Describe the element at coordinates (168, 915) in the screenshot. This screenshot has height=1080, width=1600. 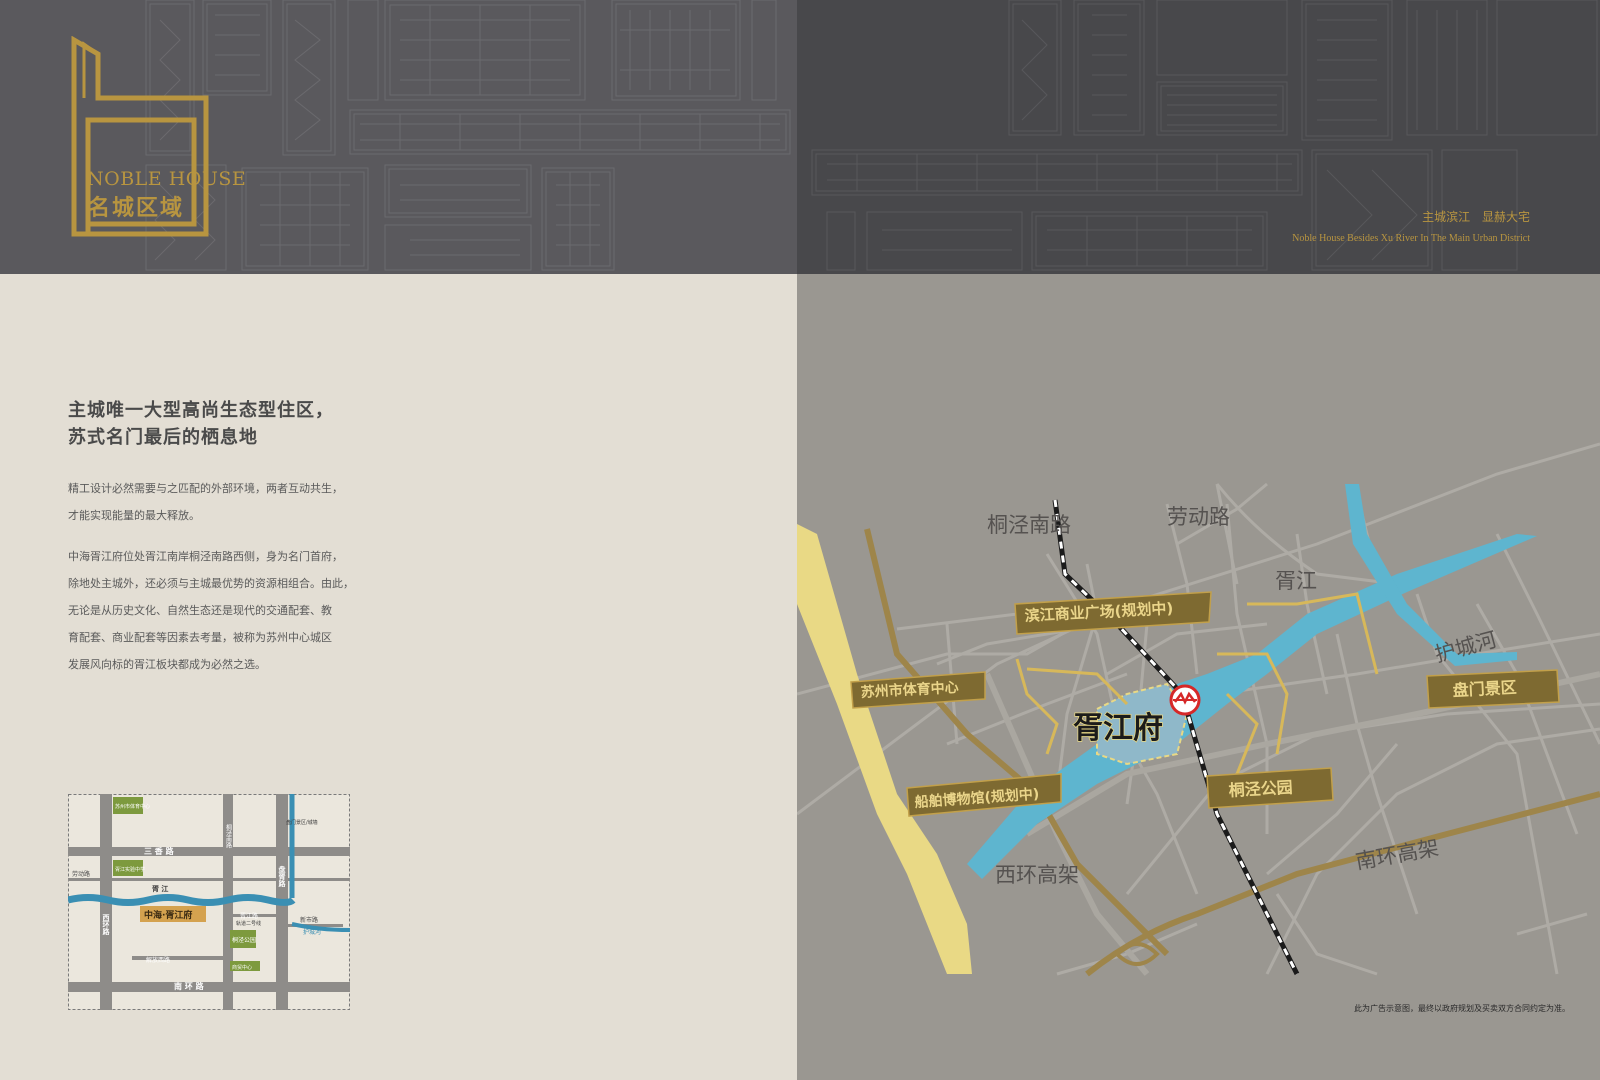
I see `mini-project-label: 中海·胥江府` at that location.